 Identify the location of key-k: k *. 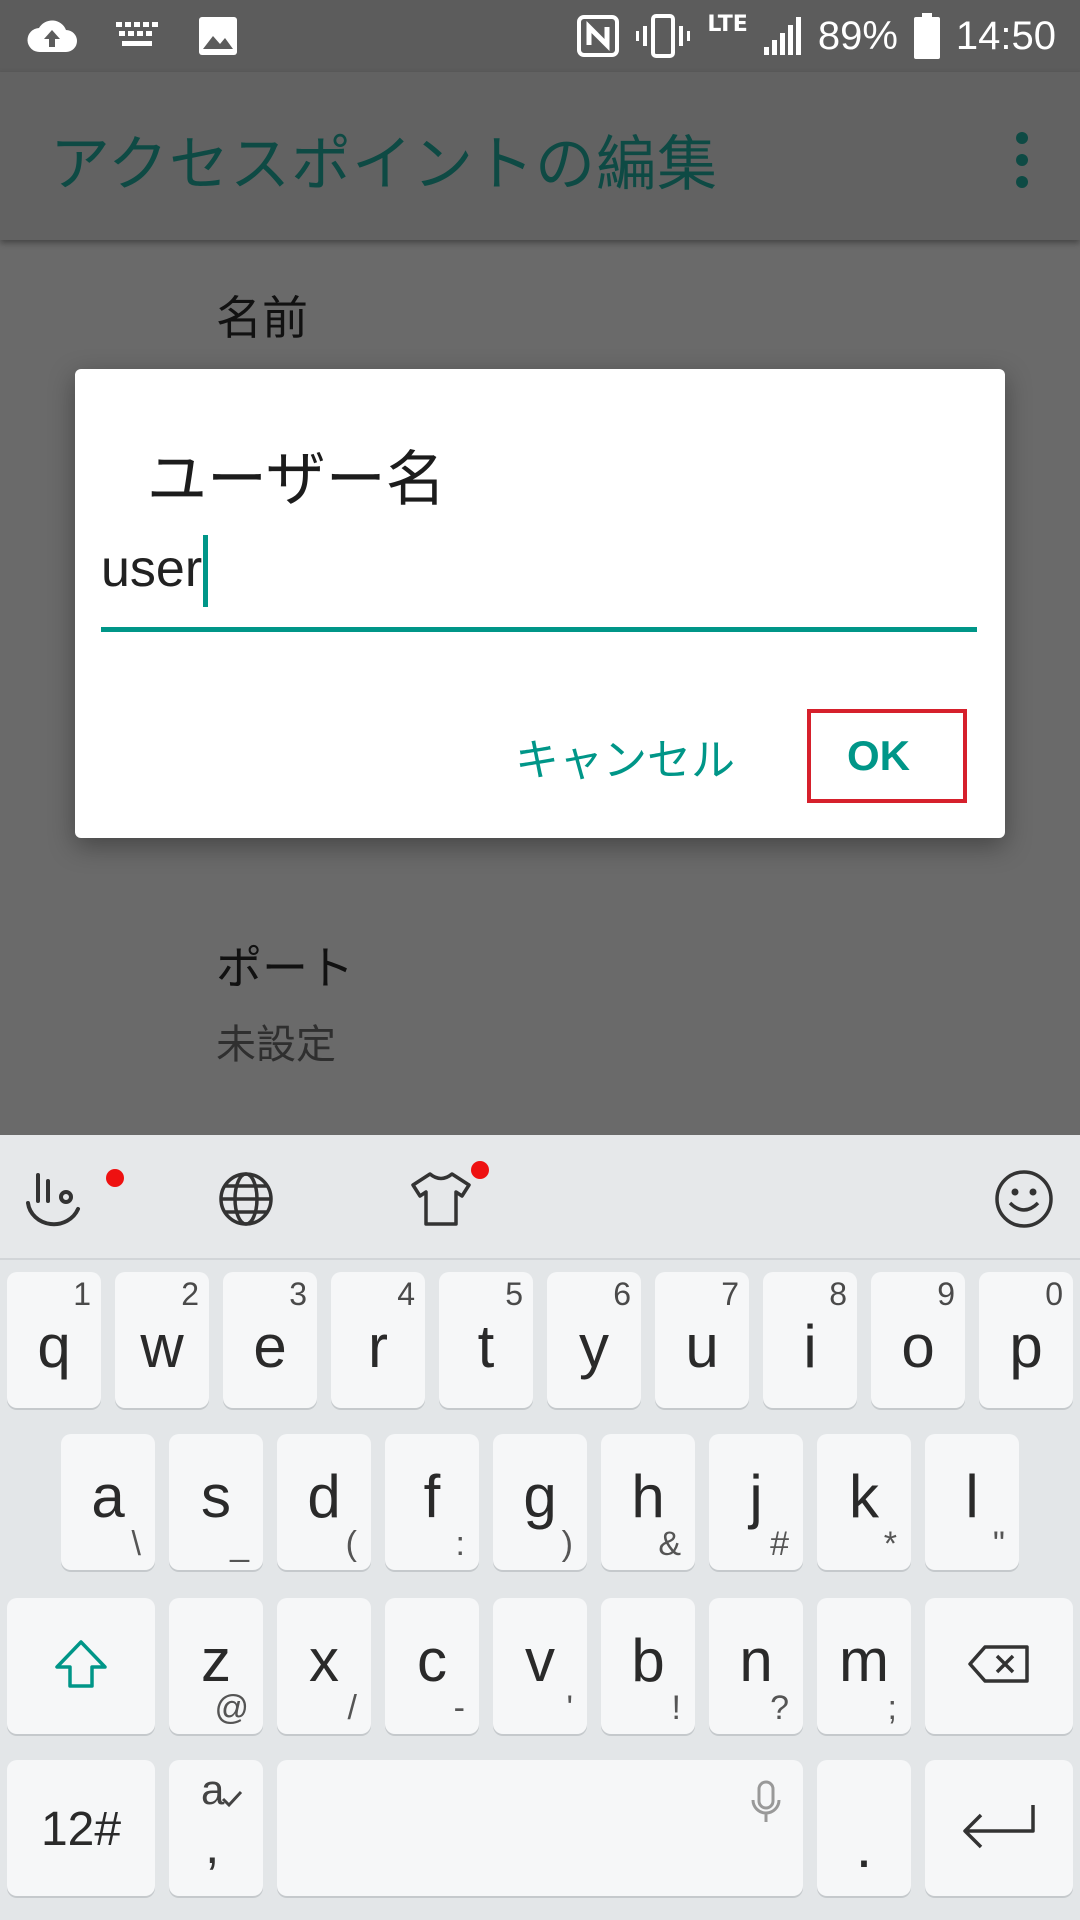
(864, 1502).